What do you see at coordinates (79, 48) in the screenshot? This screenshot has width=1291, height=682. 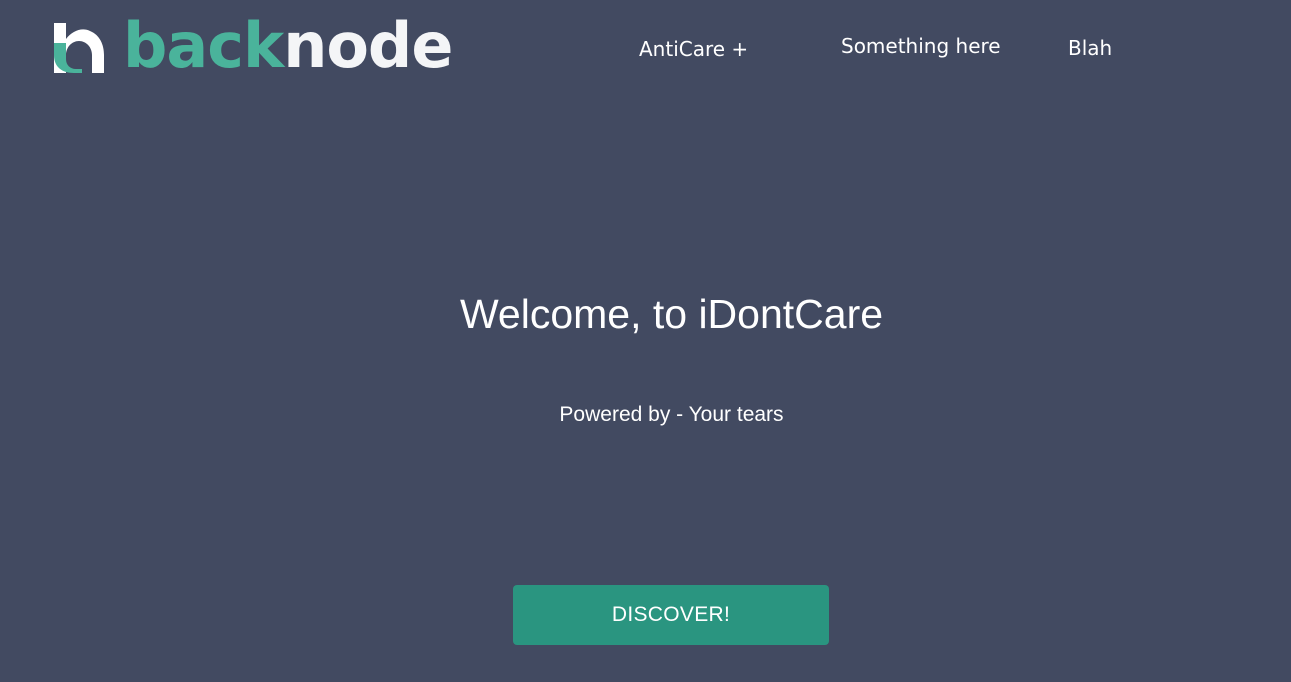 I see `backnode-logo-icon` at bounding box center [79, 48].